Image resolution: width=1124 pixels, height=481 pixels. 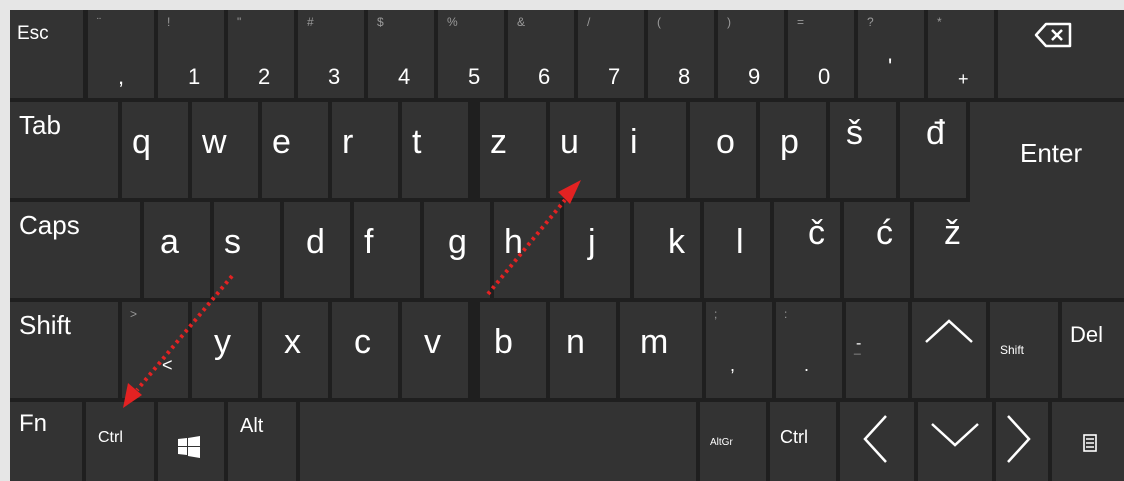 I want to click on key-4: $ 4, so click(x=401, y=54).